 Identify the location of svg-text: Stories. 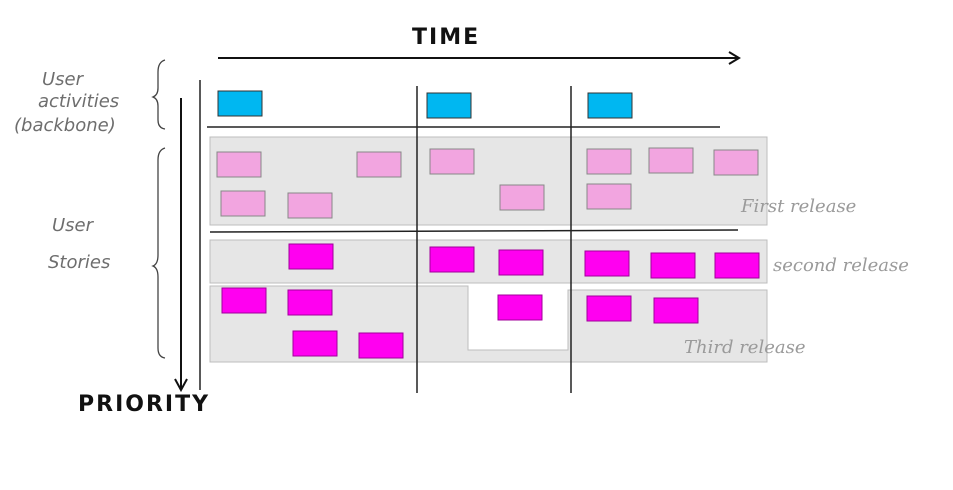
(79, 262).